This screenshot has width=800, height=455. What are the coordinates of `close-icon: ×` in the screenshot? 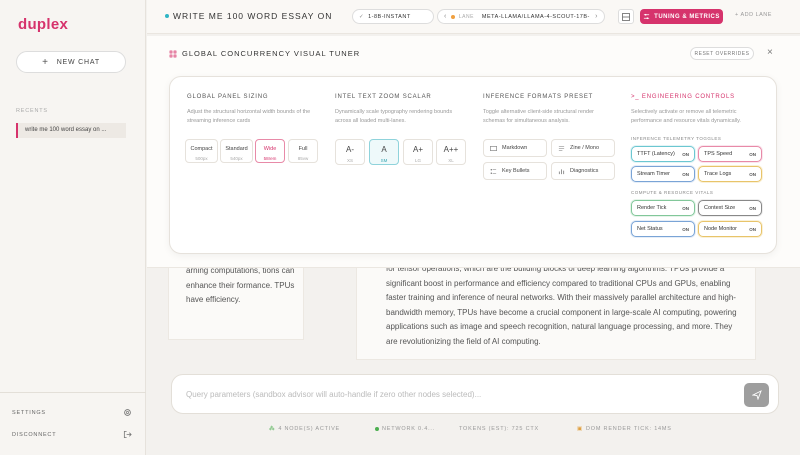 It's located at (770, 52).